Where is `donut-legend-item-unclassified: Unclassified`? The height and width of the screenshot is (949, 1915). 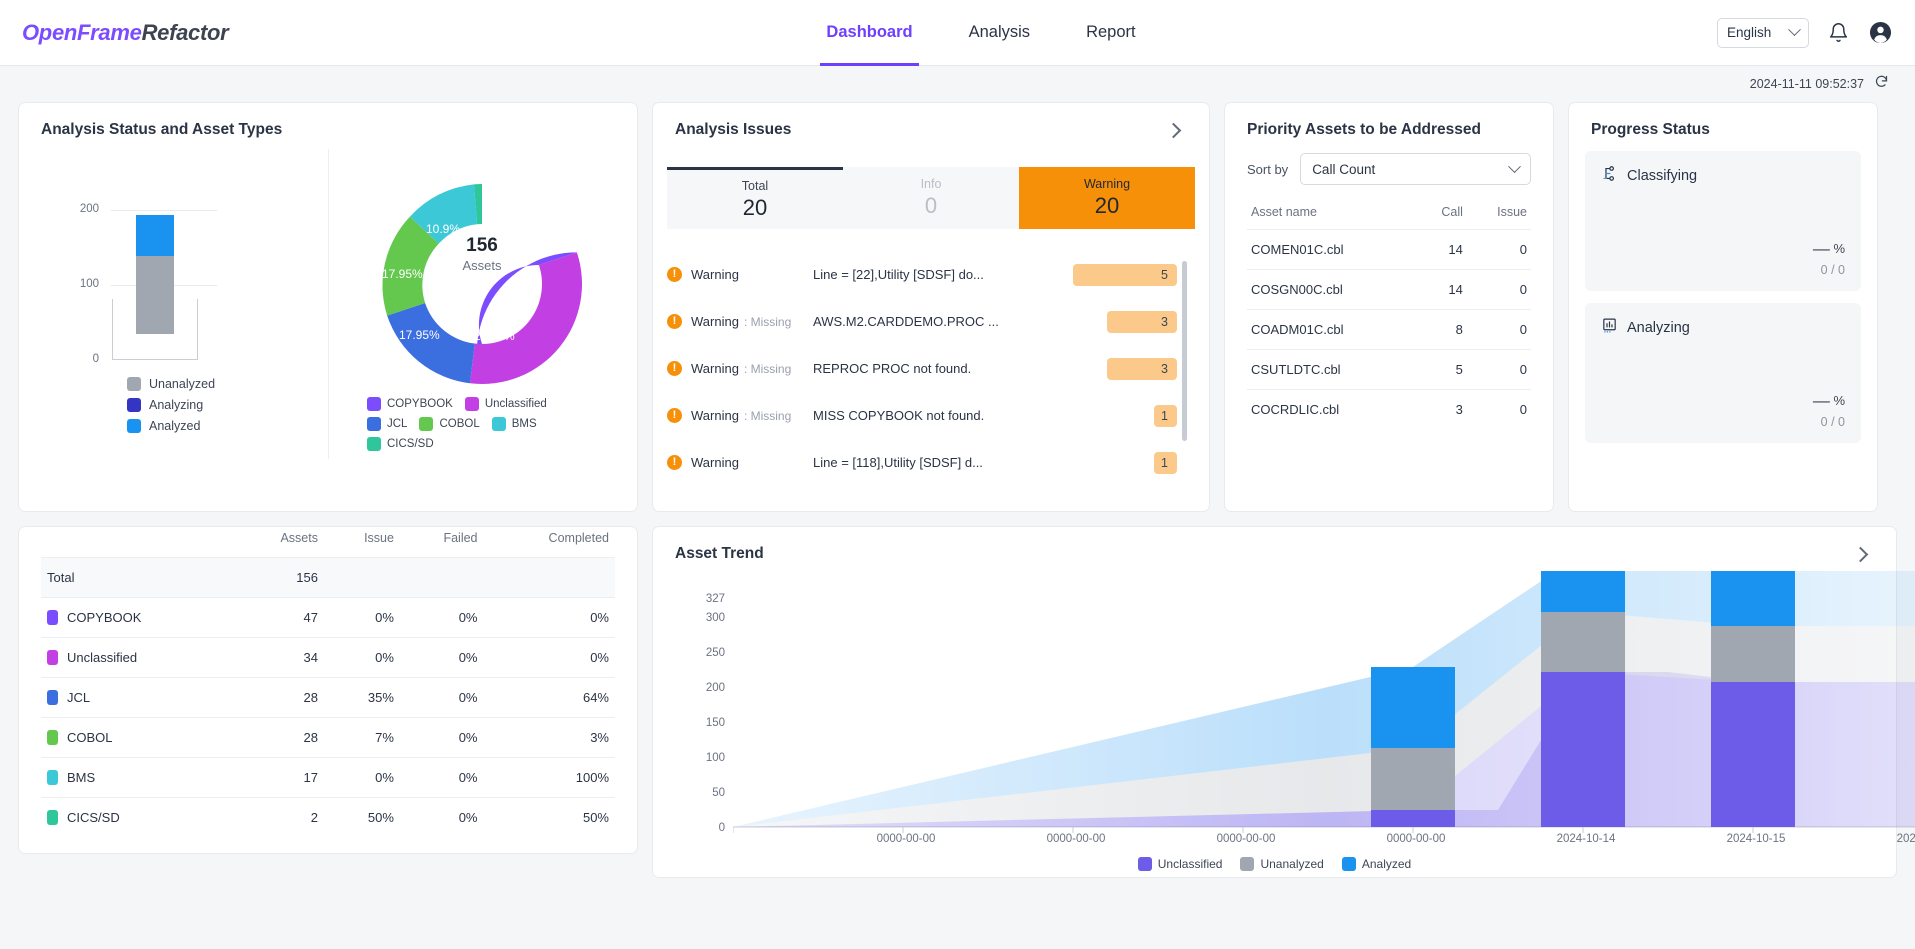 donut-legend-item-unclassified: Unclassified is located at coordinates (505, 404).